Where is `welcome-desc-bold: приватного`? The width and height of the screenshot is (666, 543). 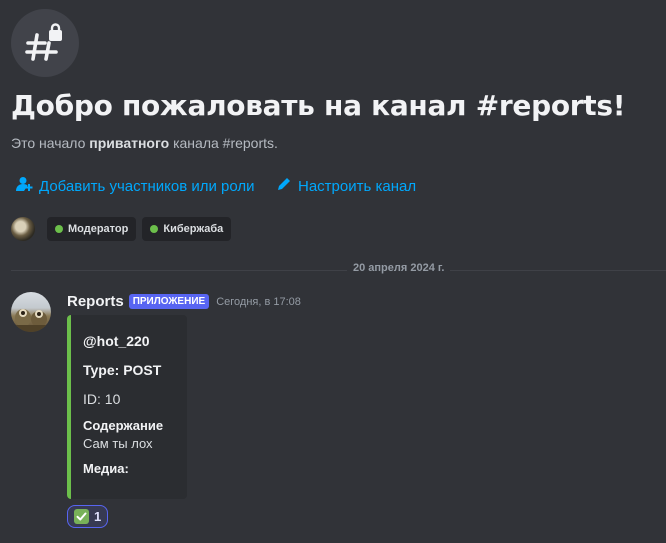 welcome-desc-bold: приватного is located at coordinates (129, 143).